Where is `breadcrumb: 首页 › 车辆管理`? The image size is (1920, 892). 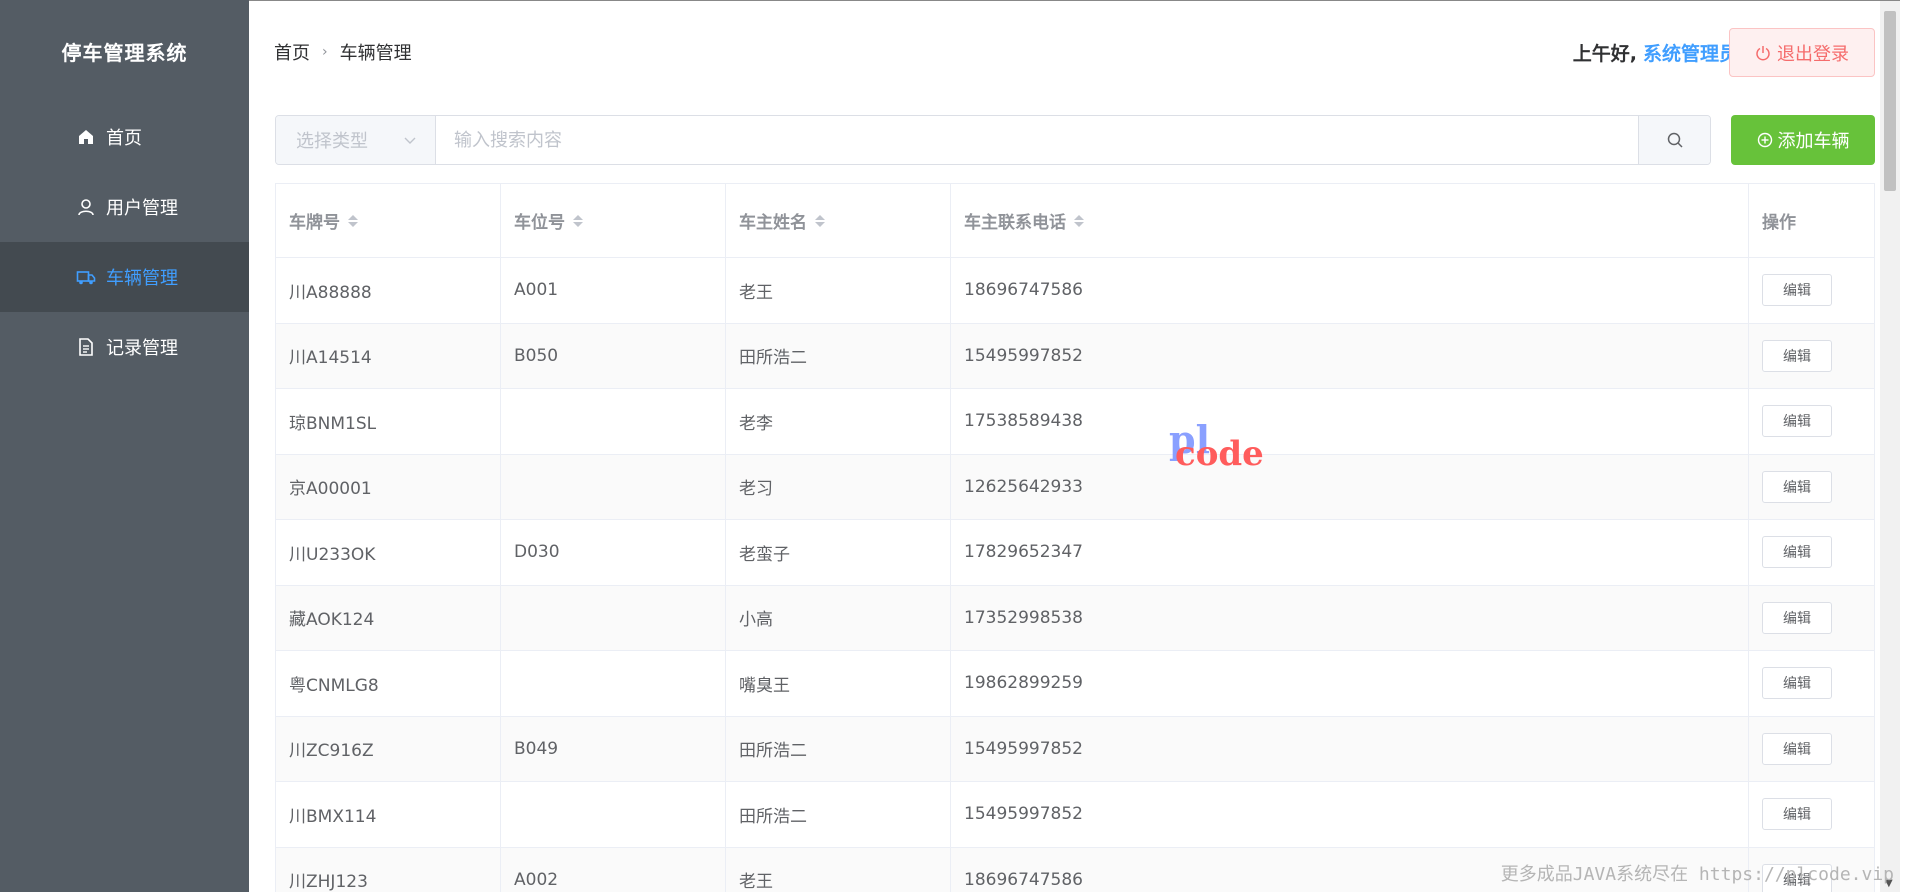
breadcrumb: 首页 › 车辆管理 is located at coordinates (343, 52).